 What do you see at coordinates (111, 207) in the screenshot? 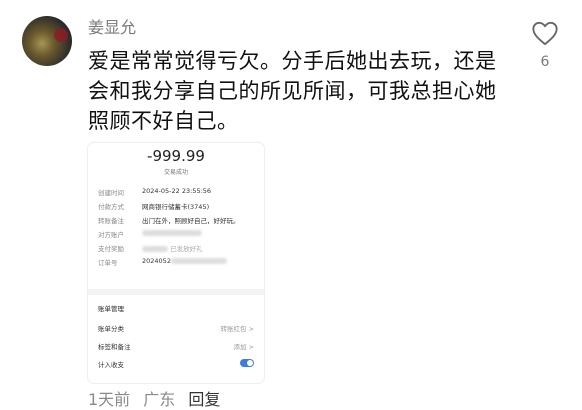
I see `receipt-row-key: 付款方式` at bounding box center [111, 207].